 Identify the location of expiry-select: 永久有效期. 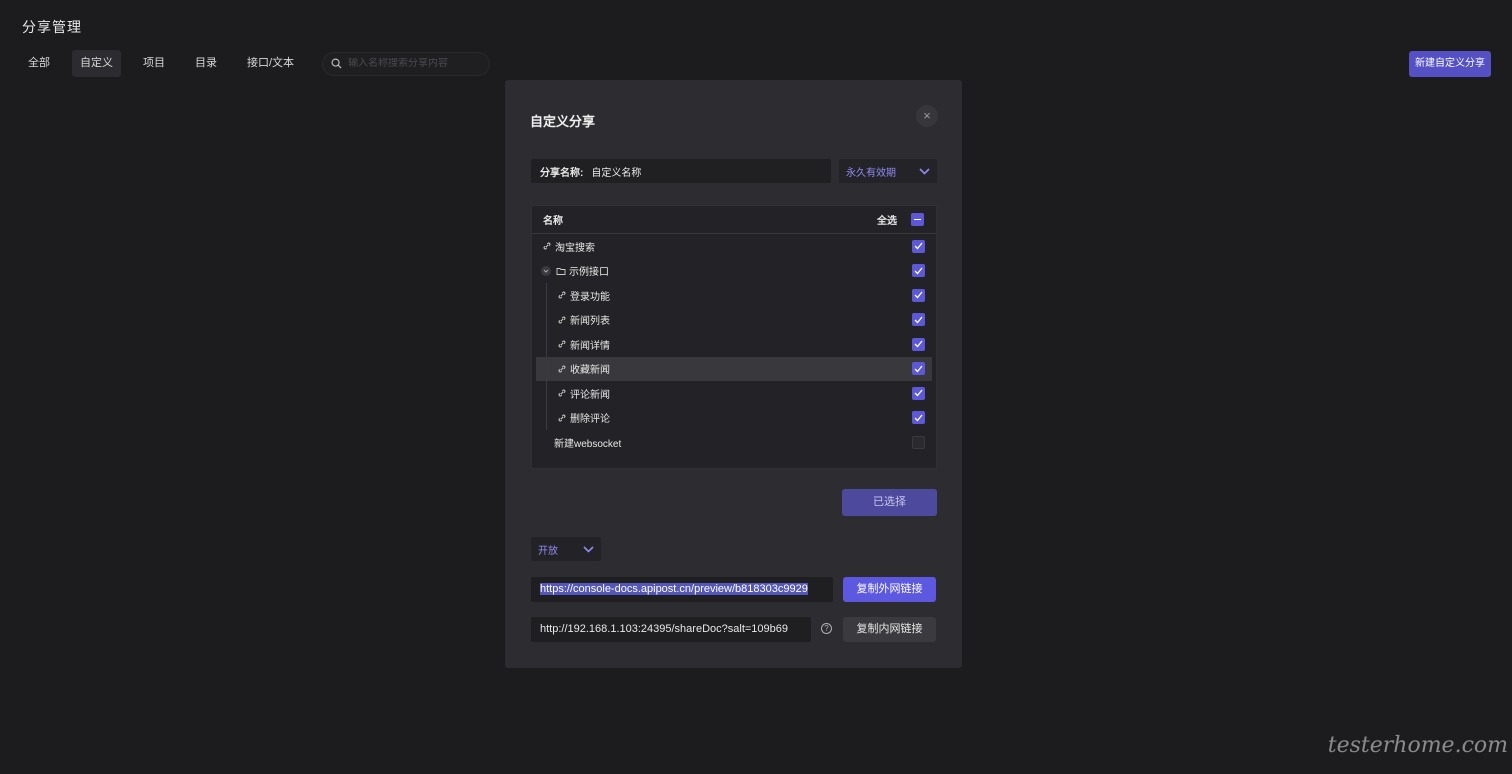
(888, 171).